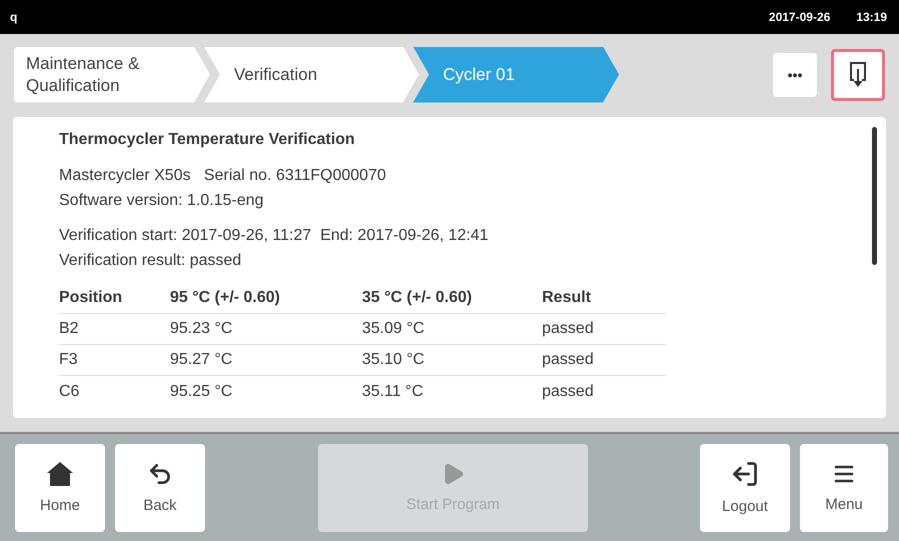  I want to click on column-header: 95 °C (+/- 0.60), so click(225, 298).